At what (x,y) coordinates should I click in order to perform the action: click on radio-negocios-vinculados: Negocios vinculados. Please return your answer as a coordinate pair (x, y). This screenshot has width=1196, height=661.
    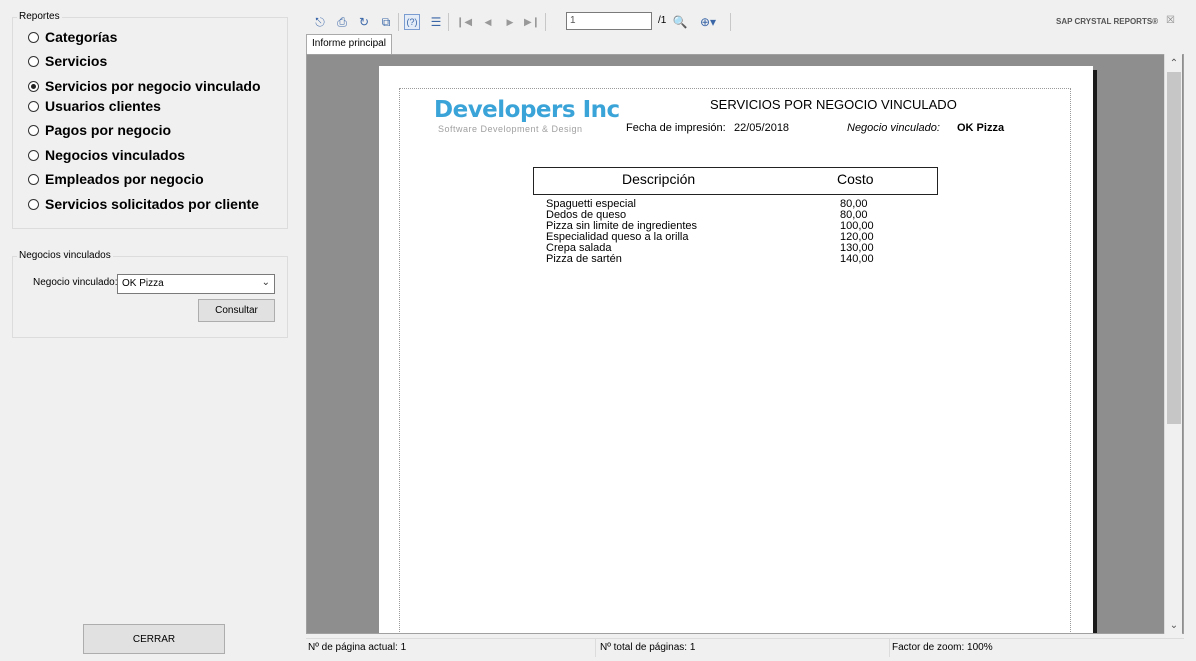
    Looking at the image, I should click on (106, 155).